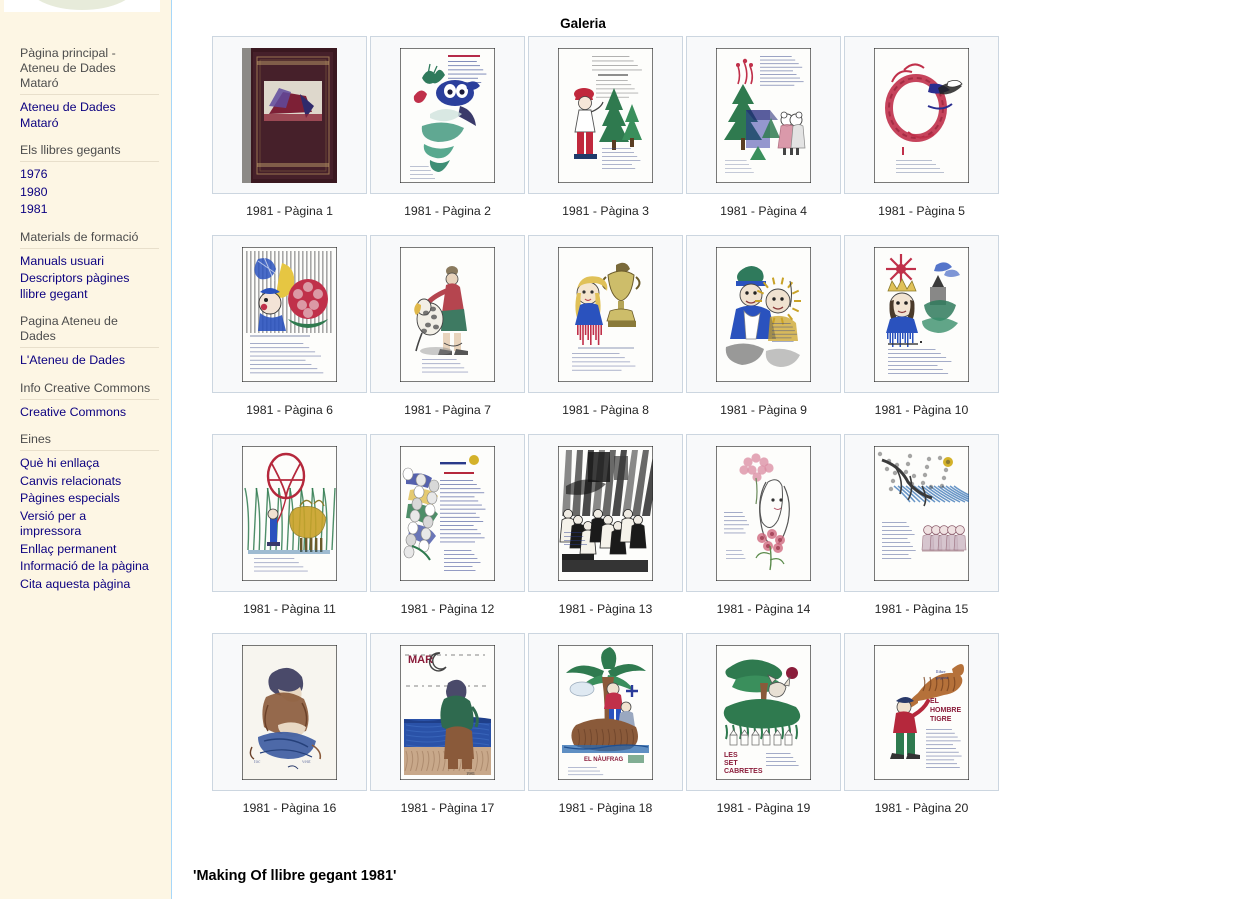 The image size is (1256, 899). Describe the element at coordinates (763, 609) in the screenshot. I see `gallery-caption: 1981 - Pàgina 14` at that location.